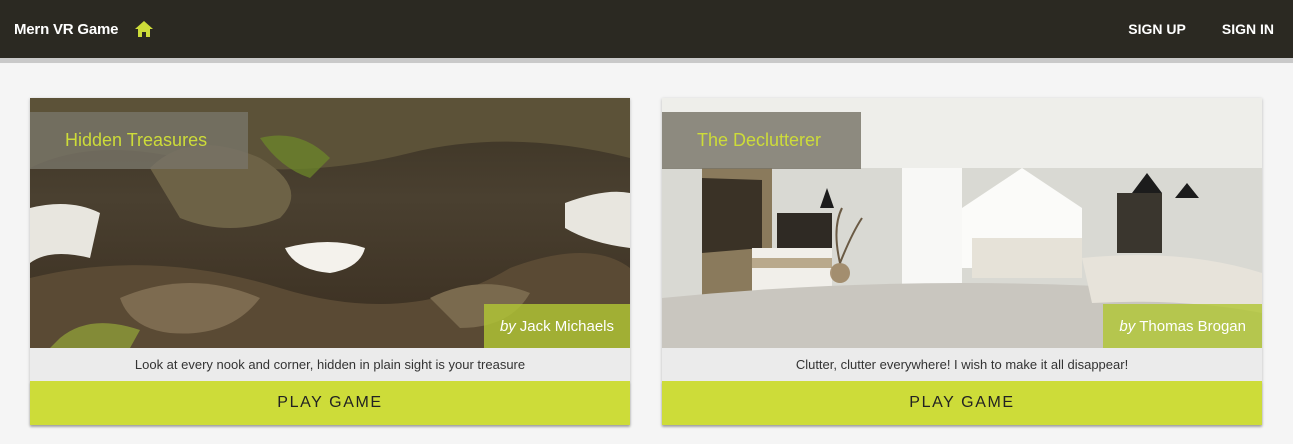  I want to click on game-title-text: Hidden Treasures, so click(136, 140).